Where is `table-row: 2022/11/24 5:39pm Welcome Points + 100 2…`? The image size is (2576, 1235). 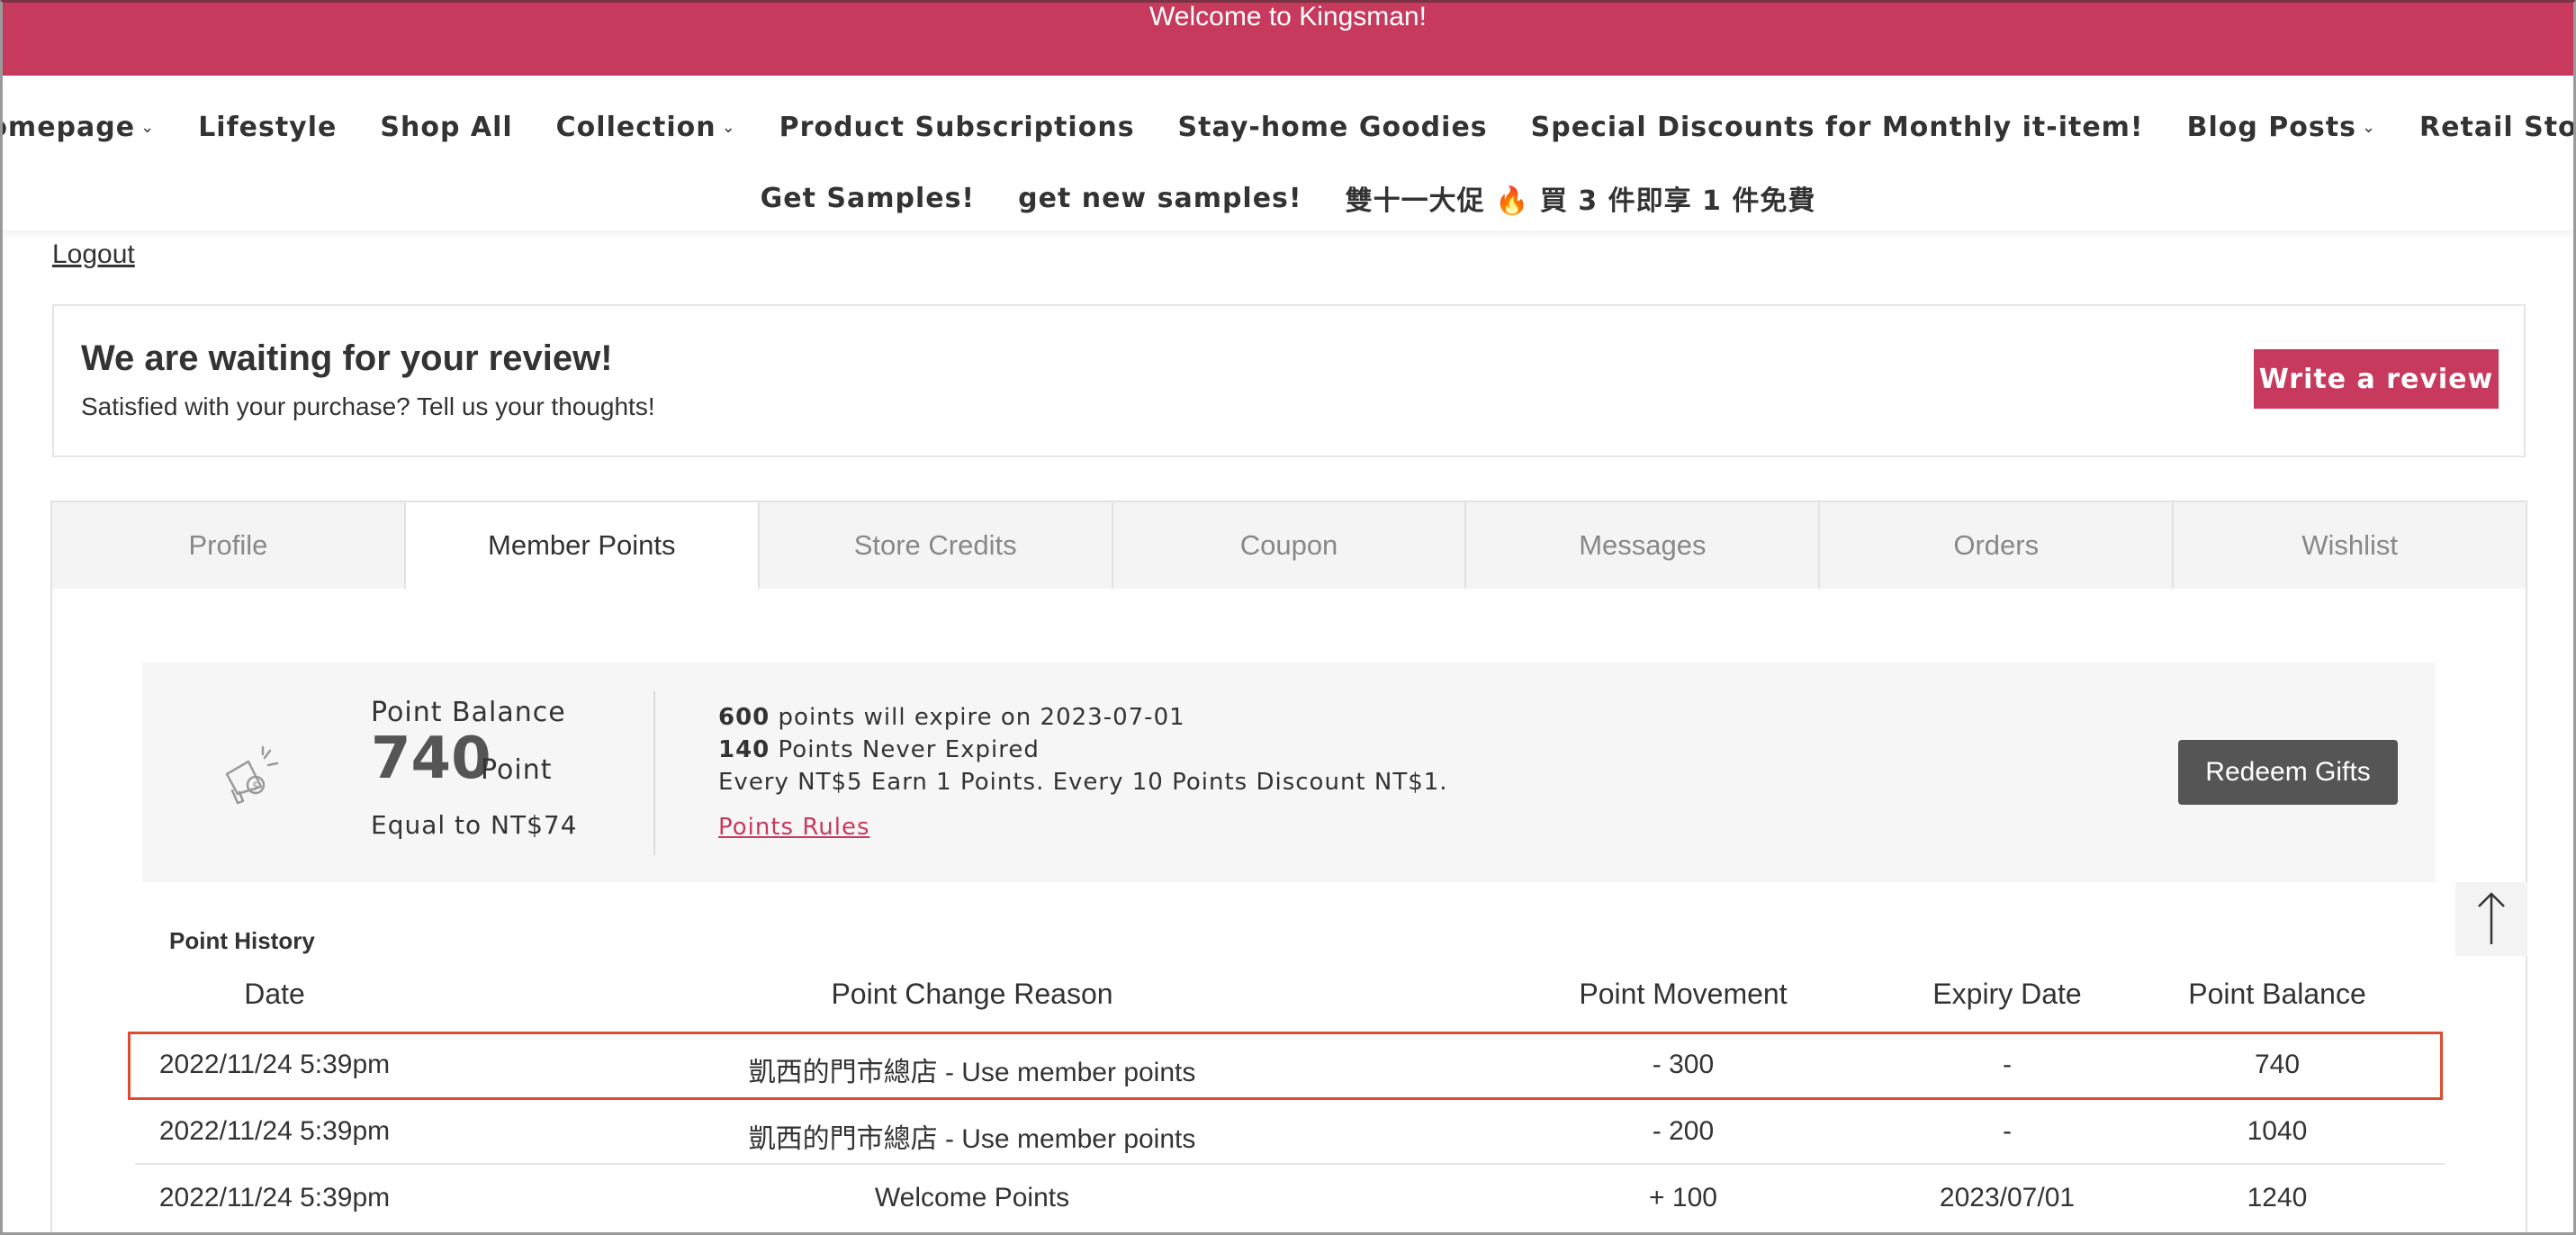
table-row: 2022/11/24 5:39pm Welcome Points + 100 2… is located at coordinates (1290, 1199).